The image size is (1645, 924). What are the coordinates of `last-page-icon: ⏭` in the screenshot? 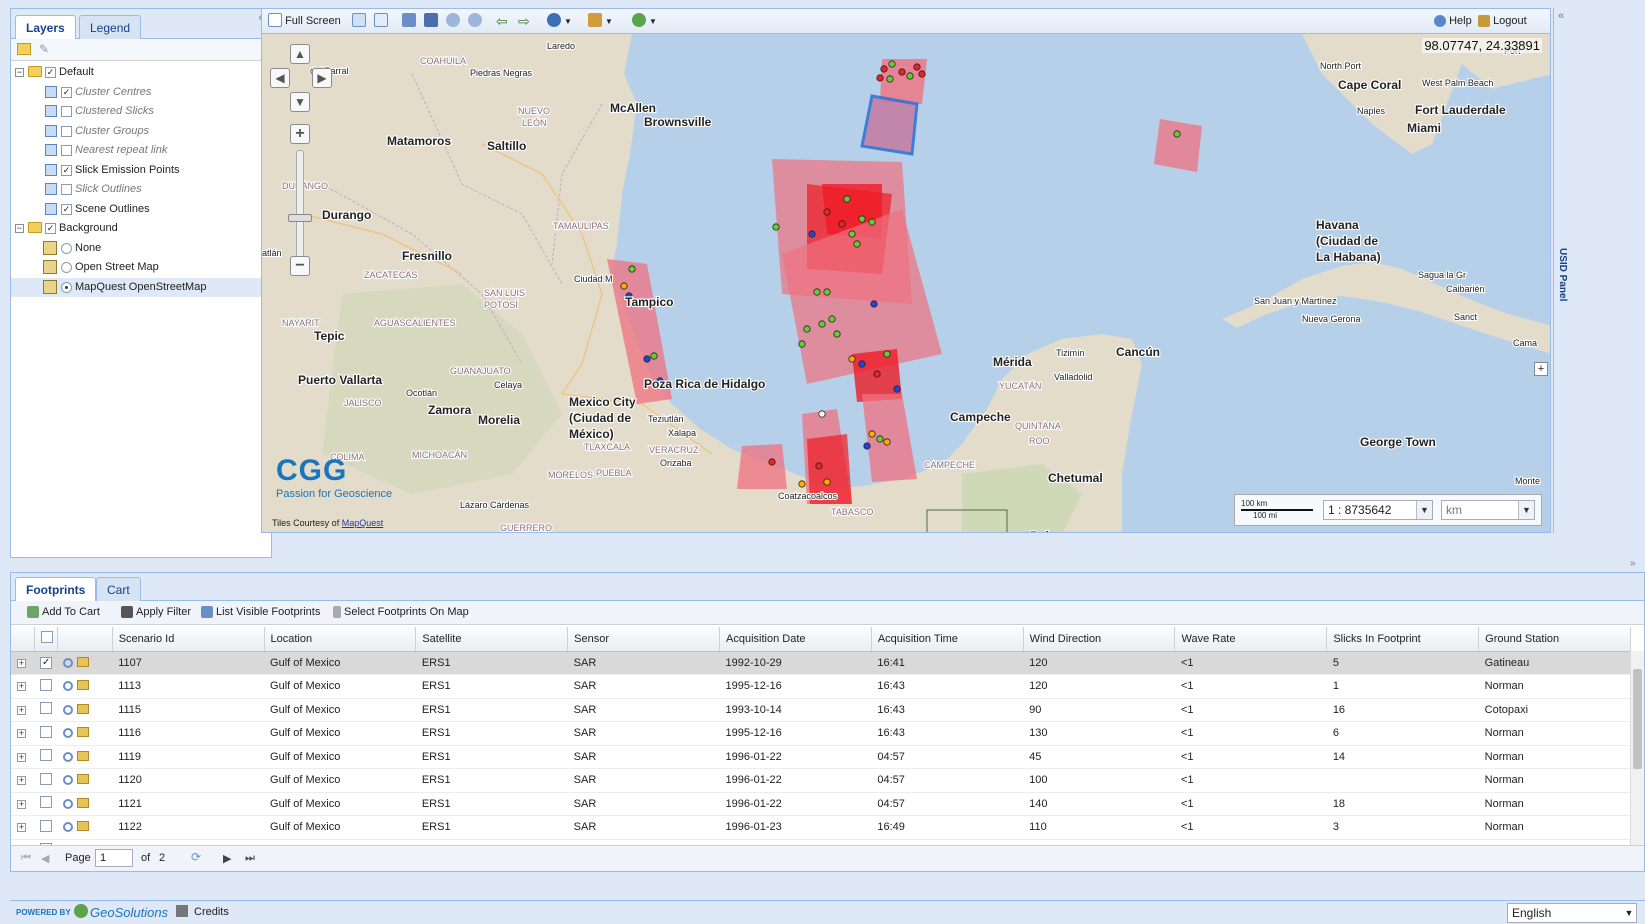 It's located at (250, 858).